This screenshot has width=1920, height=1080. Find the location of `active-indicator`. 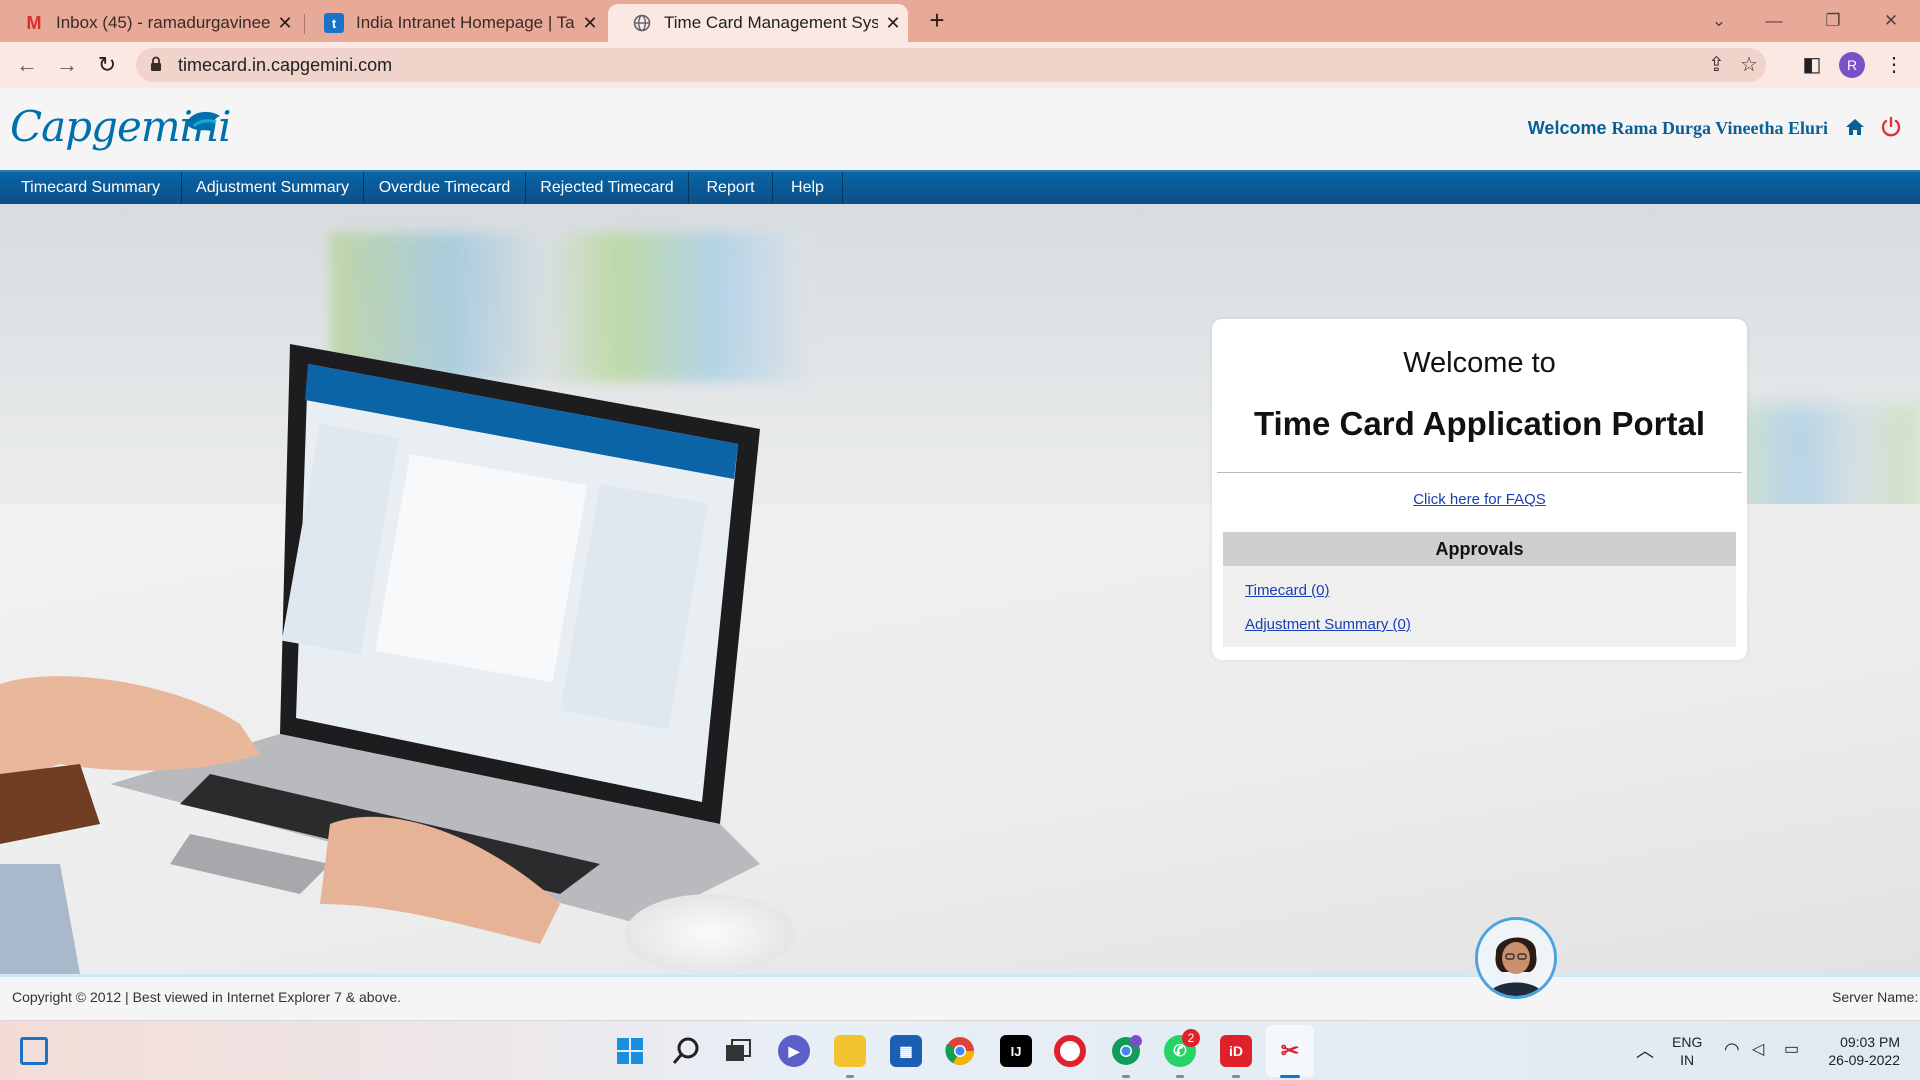

active-indicator is located at coordinates (1290, 1076).